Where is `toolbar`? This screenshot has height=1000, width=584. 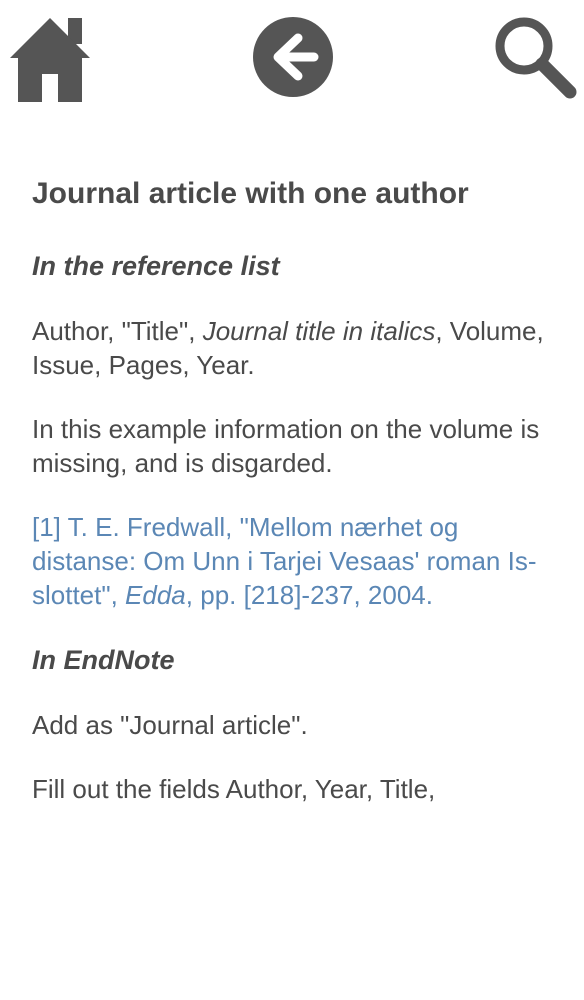 toolbar is located at coordinates (292, 55).